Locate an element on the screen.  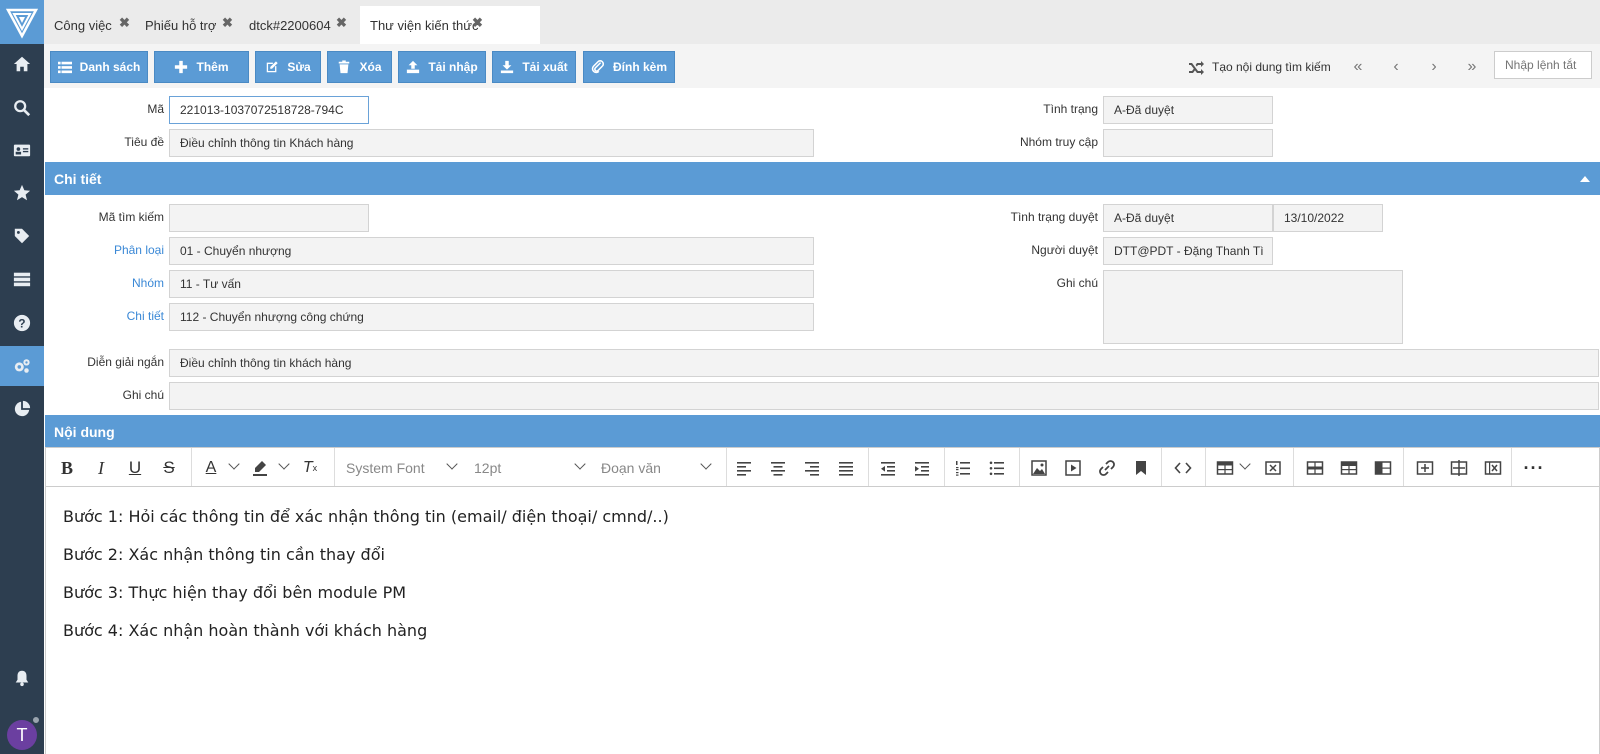
tag-icon is located at coordinates (22, 236).